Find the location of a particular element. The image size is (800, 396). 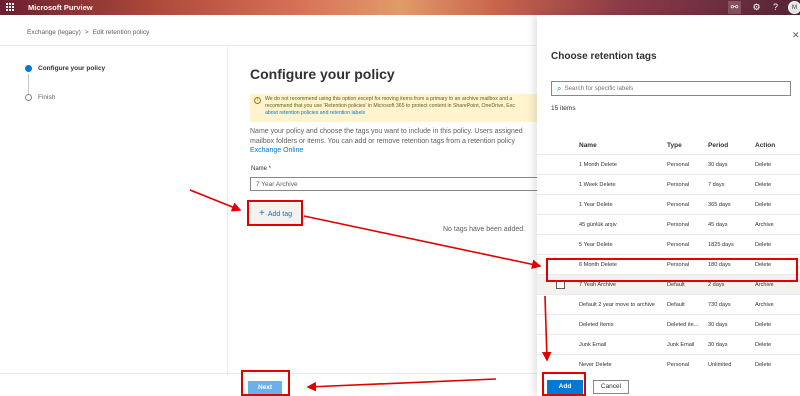

tag-period: 365 days is located at coordinates (719, 205).